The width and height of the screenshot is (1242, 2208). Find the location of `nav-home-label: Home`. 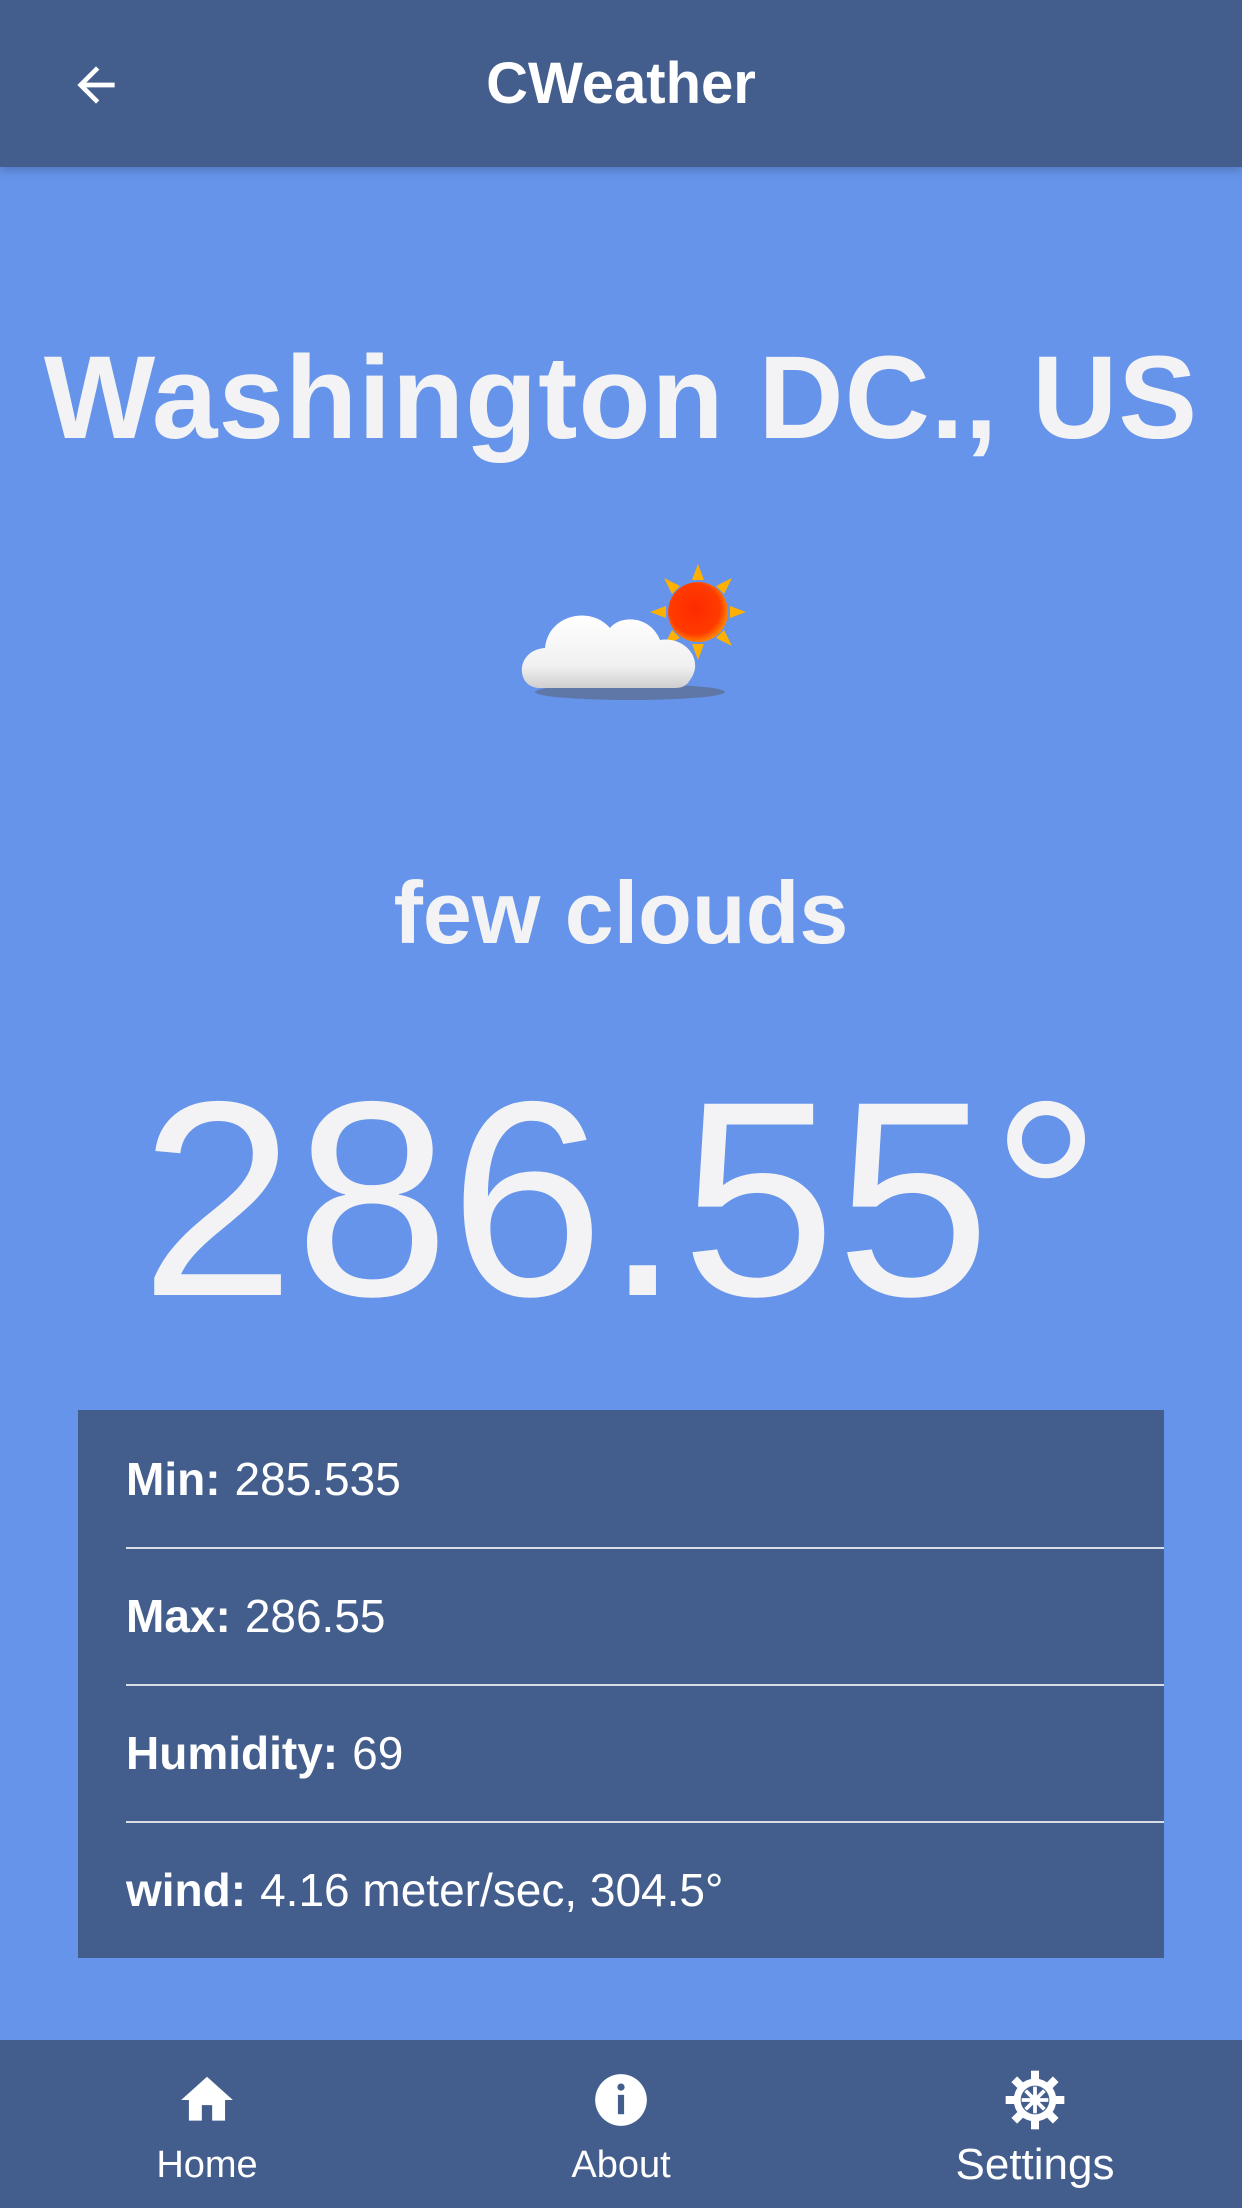

nav-home-label: Home is located at coordinates (207, 2165).